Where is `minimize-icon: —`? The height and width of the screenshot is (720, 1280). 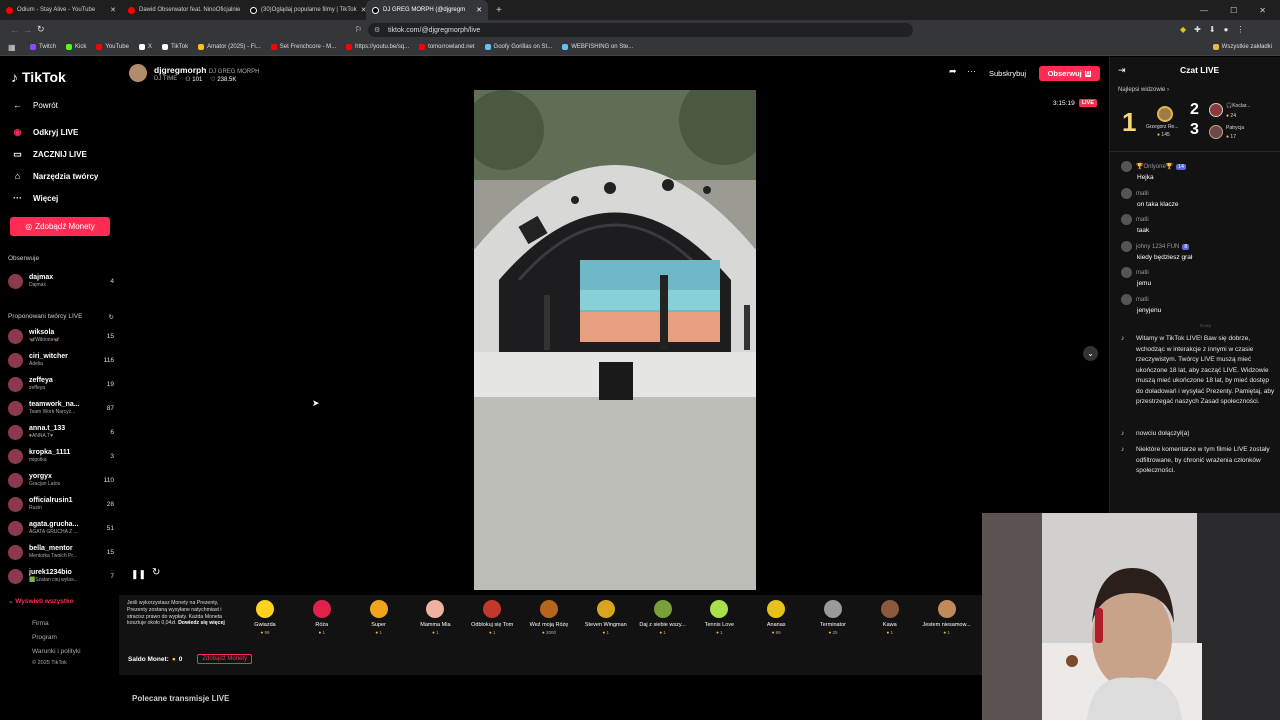
minimize-icon: — is located at coordinates (1204, 10).